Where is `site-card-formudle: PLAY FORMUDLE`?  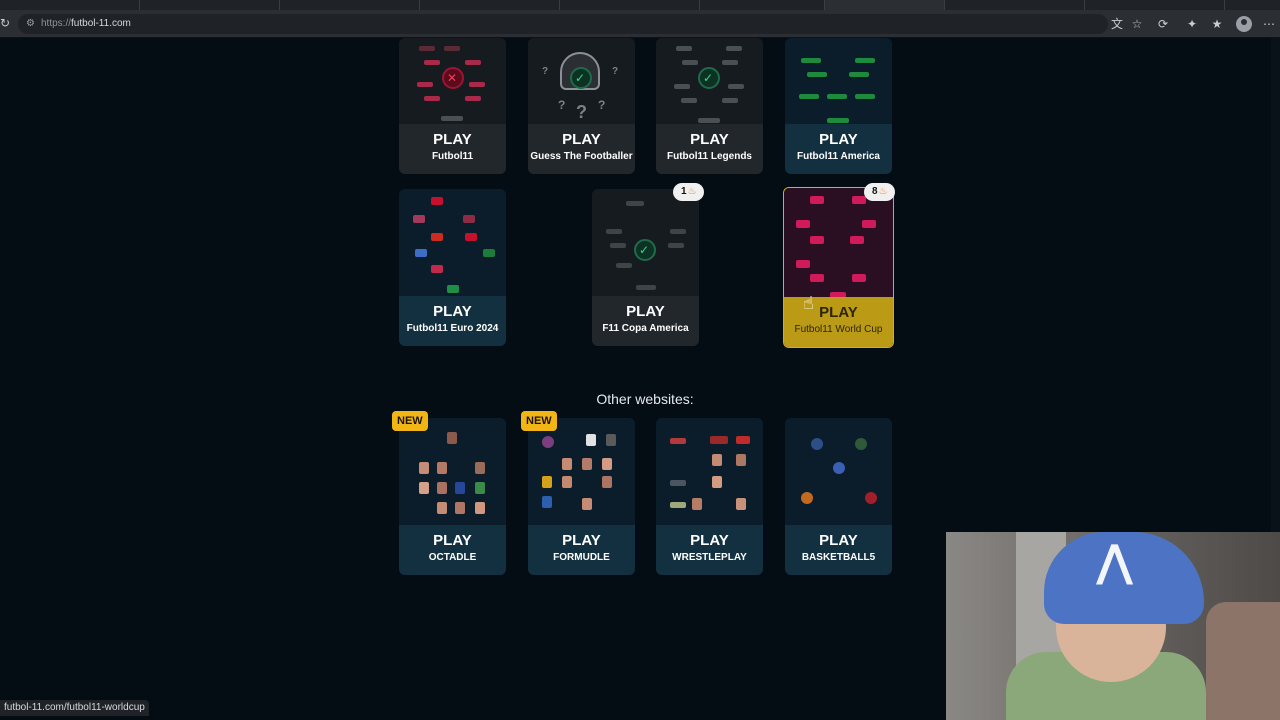 site-card-formudle: PLAY FORMUDLE is located at coordinates (581, 496).